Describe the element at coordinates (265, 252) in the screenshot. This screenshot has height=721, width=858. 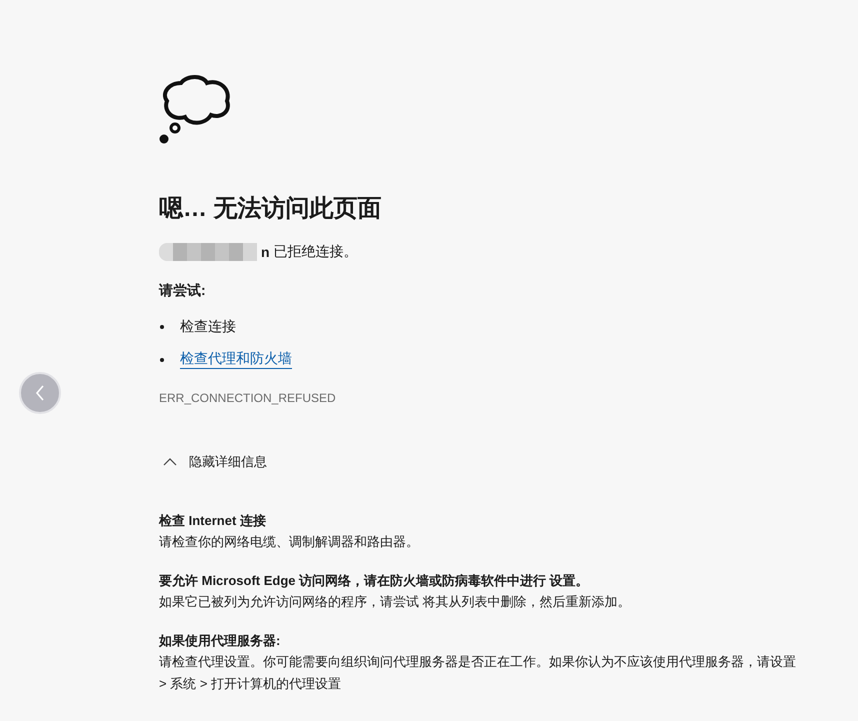
I see `host-name: n` at that location.